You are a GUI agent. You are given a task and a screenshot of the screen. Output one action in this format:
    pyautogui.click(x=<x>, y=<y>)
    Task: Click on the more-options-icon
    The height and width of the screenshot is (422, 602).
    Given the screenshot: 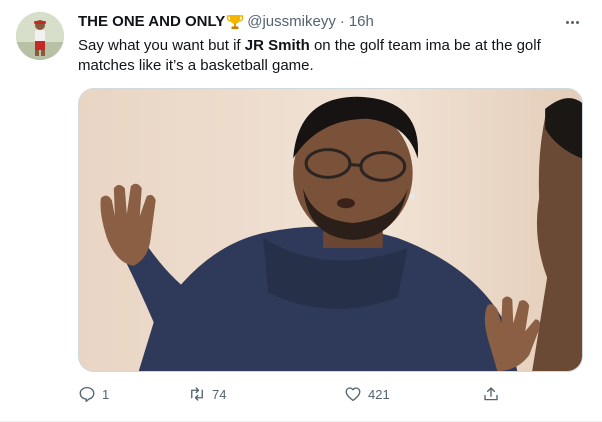 What is the action you would take?
    pyautogui.click(x=572, y=22)
    